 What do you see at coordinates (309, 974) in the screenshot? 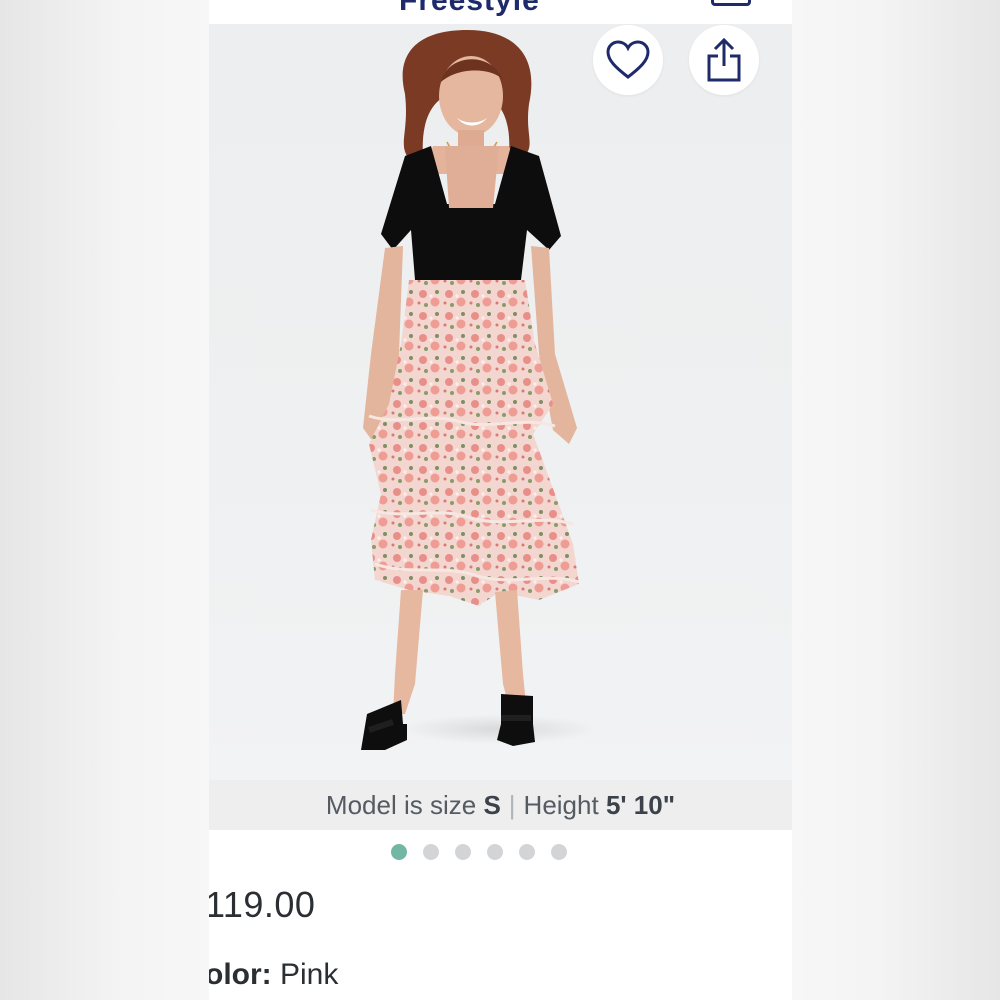
I see `color-value: Pink` at bounding box center [309, 974].